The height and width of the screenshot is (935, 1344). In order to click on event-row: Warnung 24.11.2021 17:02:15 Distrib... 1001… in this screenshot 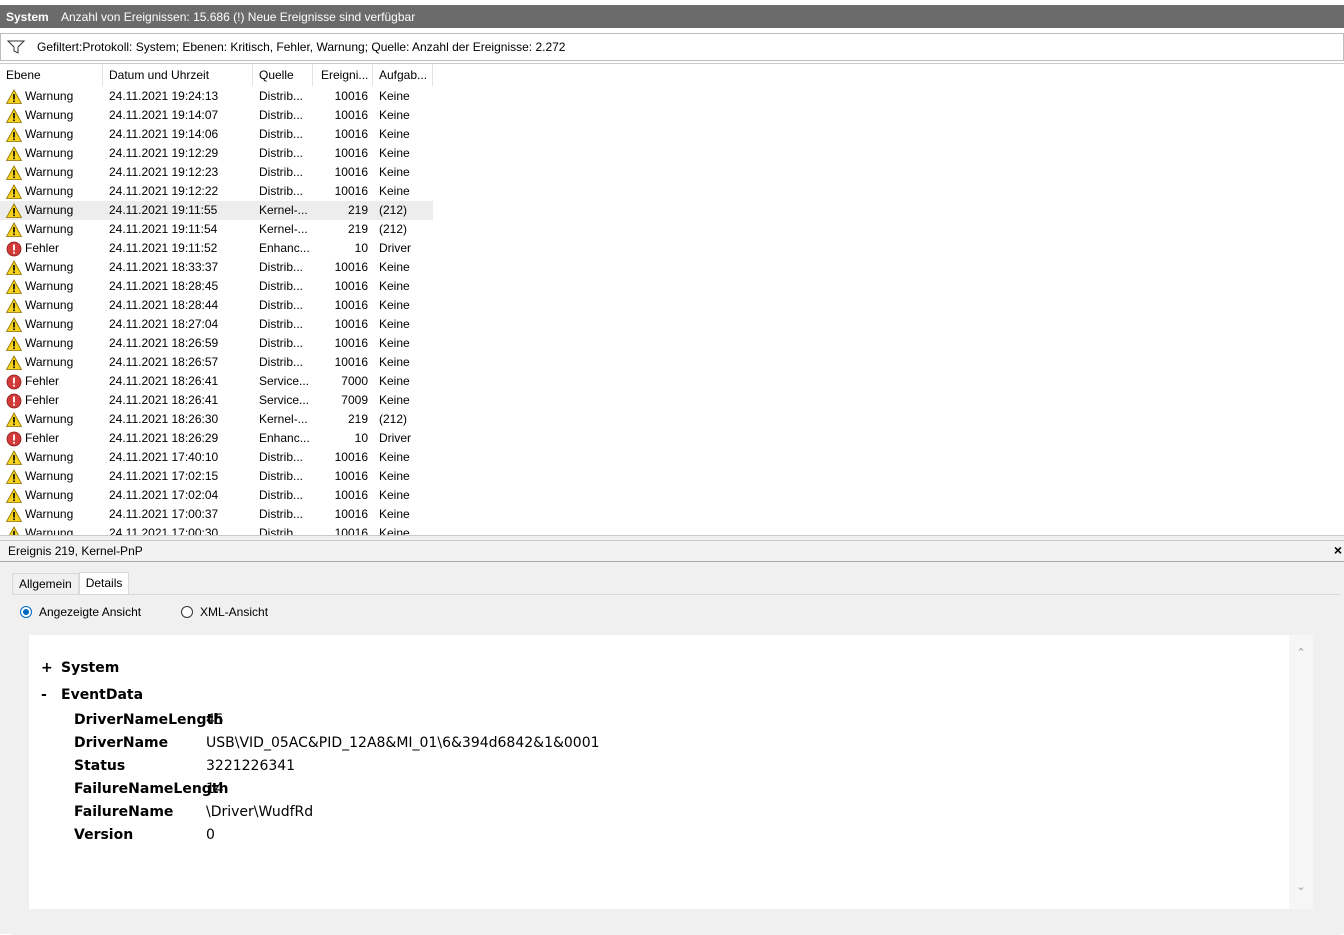, I will do `click(216, 476)`.